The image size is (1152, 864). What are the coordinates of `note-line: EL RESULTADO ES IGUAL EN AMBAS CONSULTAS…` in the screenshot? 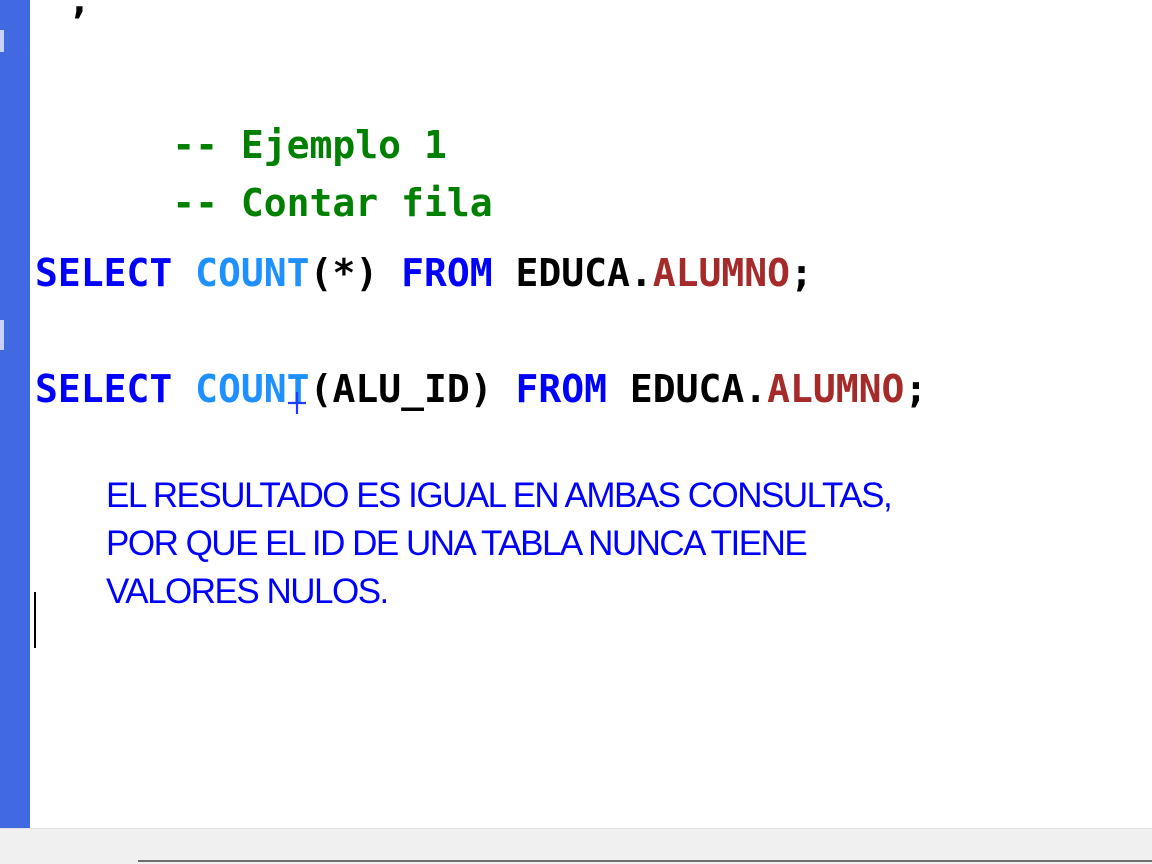 It's located at (499, 495).